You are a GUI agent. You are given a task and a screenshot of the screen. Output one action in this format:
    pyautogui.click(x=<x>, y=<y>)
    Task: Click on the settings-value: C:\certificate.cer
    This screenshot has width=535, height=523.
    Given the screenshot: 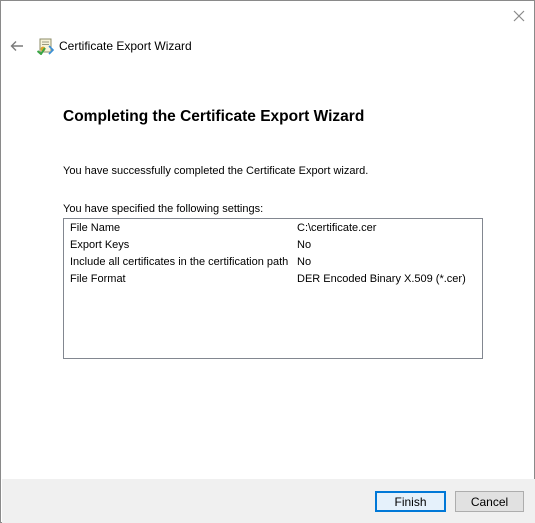 What is the action you would take?
    pyautogui.click(x=337, y=228)
    